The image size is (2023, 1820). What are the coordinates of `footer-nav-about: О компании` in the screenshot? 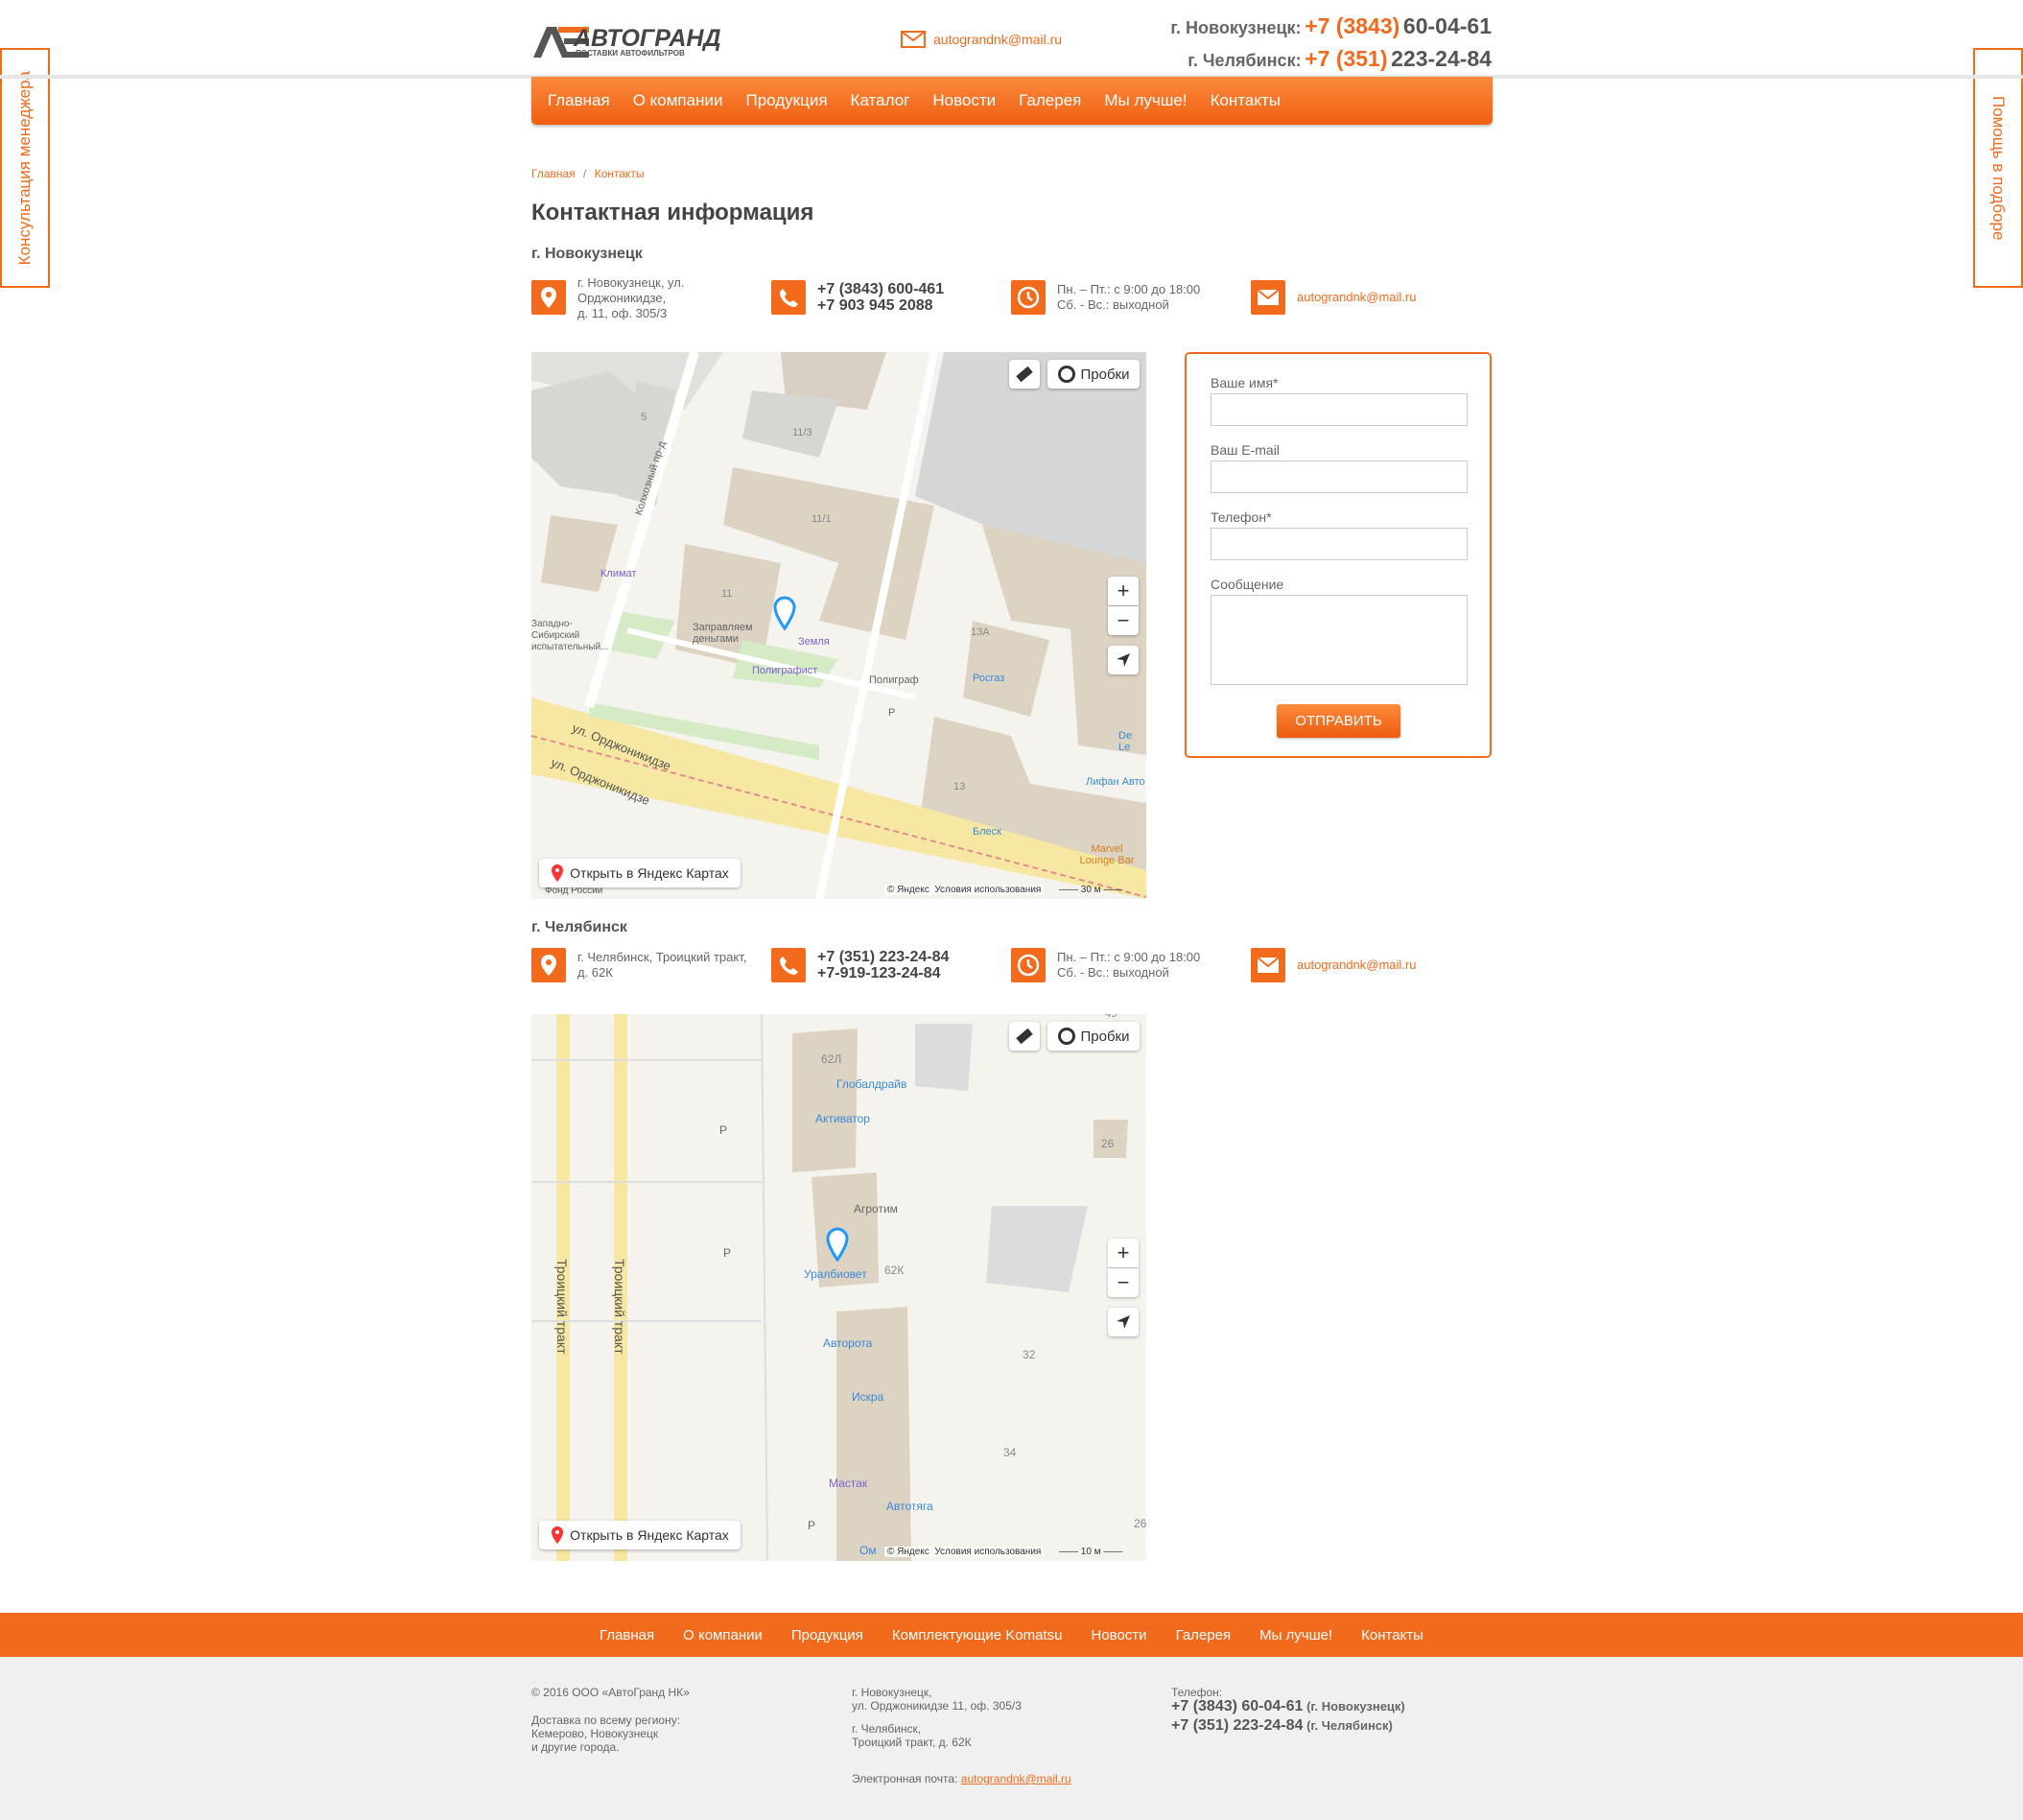 It's located at (723, 1635).